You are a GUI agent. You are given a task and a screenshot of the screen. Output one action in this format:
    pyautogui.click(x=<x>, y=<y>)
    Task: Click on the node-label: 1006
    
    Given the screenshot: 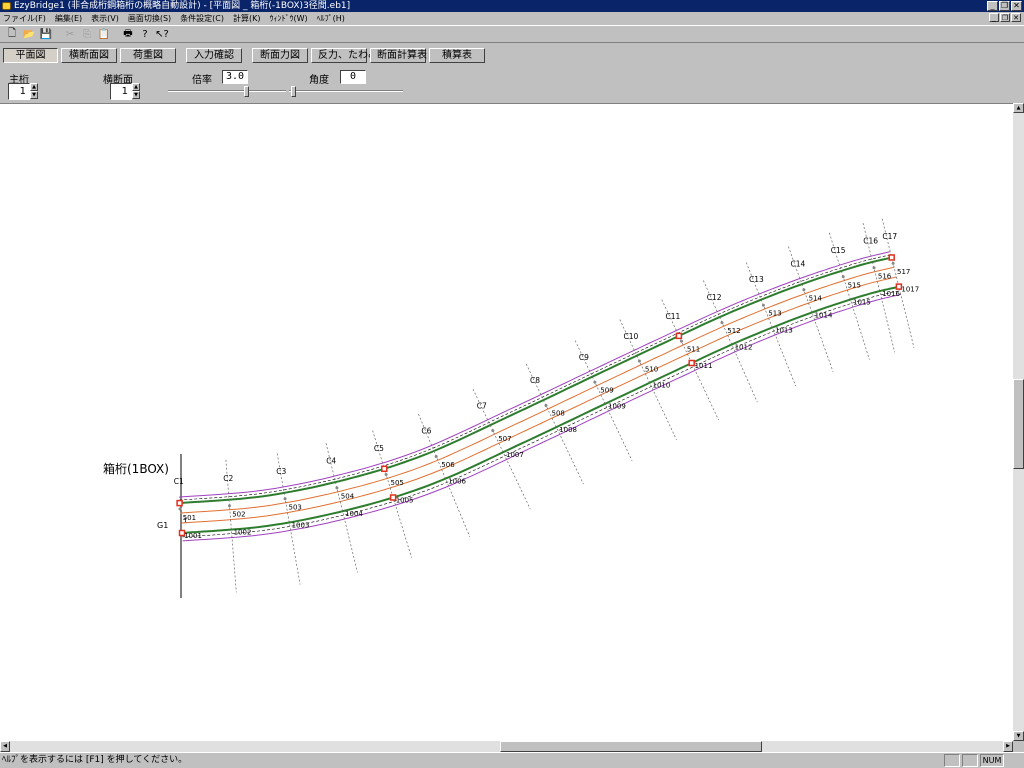 What is the action you would take?
    pyautogui.click(x=457, y=482)
    